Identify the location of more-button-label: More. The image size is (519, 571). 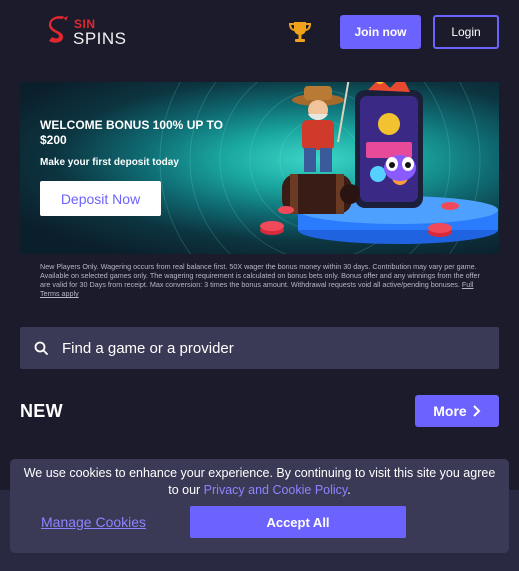
(450, 411).